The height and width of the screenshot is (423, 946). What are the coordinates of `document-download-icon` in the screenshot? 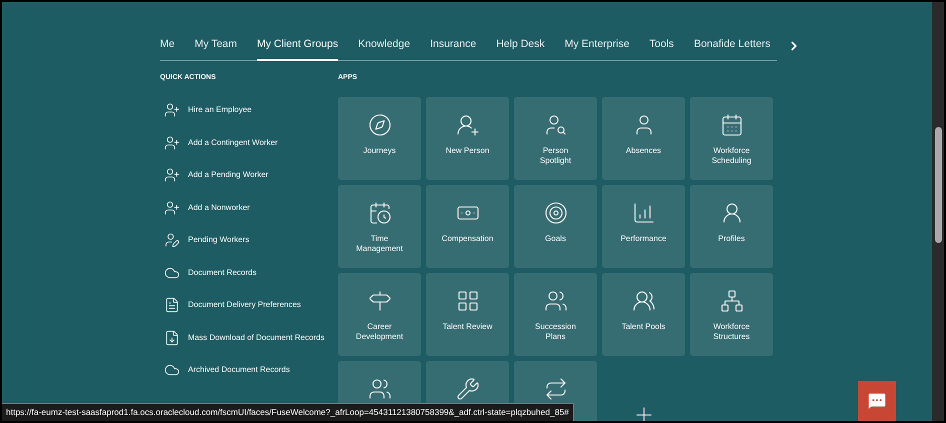 It's located at (172, 338).